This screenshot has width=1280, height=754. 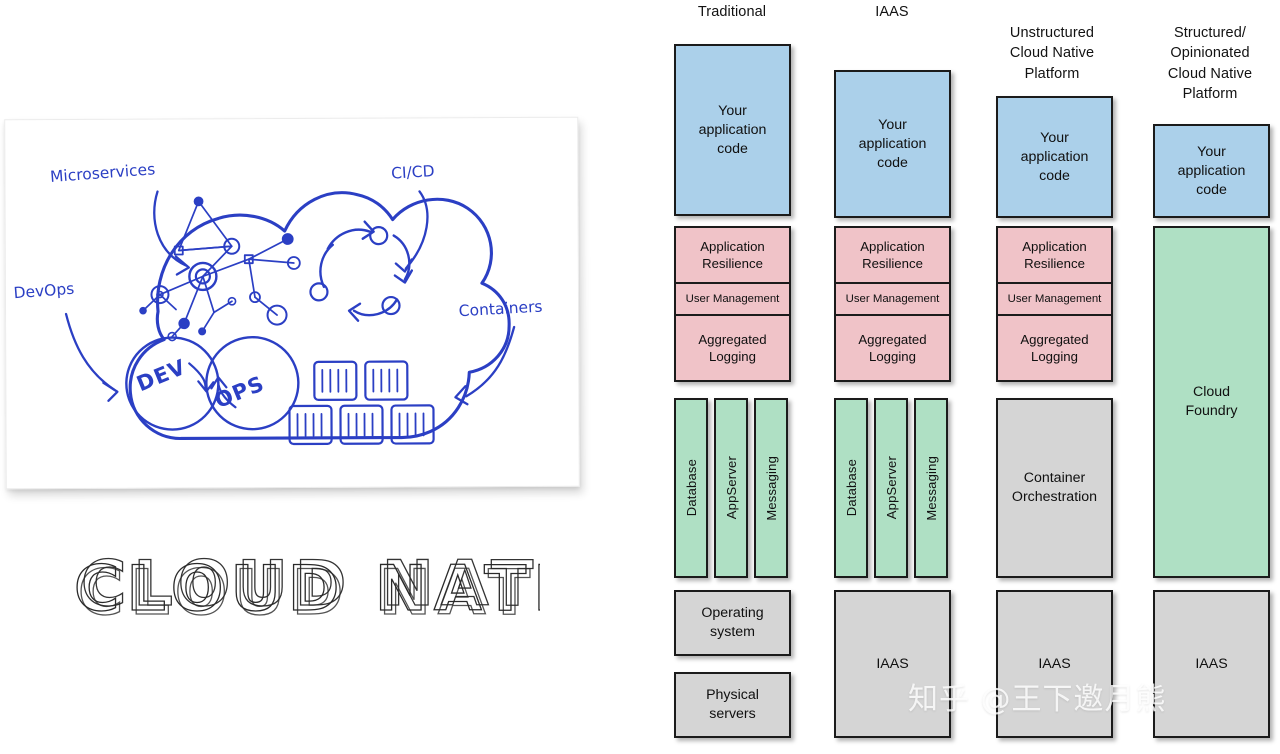 I want to click on column-title-unstructured: Unstructured Cloud Native Platform, so click(x=1052, y=43).